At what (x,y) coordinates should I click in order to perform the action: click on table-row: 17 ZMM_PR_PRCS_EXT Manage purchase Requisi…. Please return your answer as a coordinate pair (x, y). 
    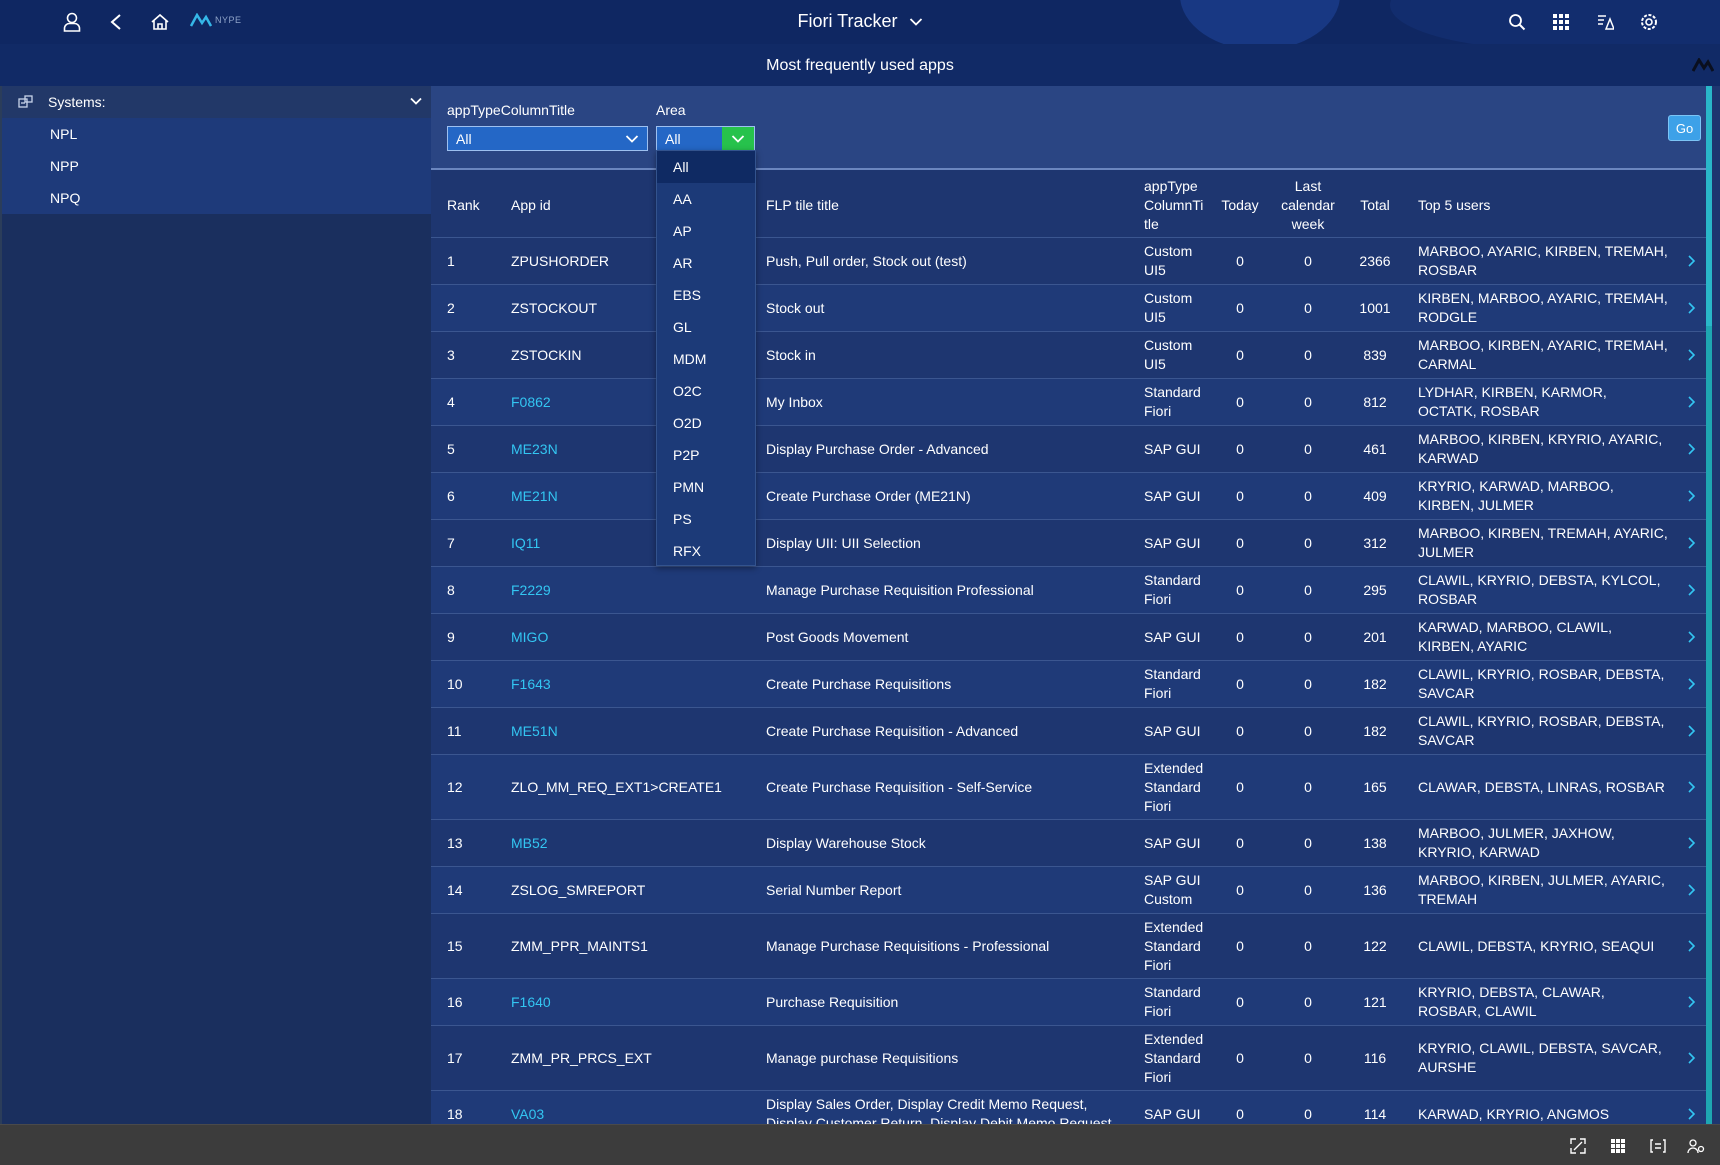
    Looking at the image, I should click on (1069, 1058).